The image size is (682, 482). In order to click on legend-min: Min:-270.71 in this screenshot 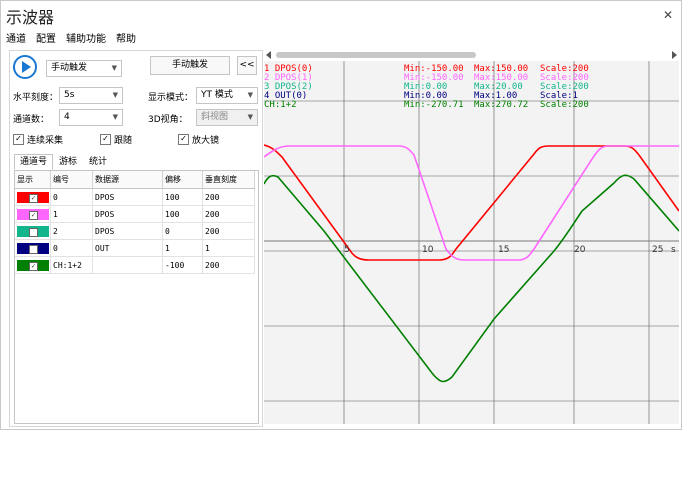, I will do `click(434, 105)`.